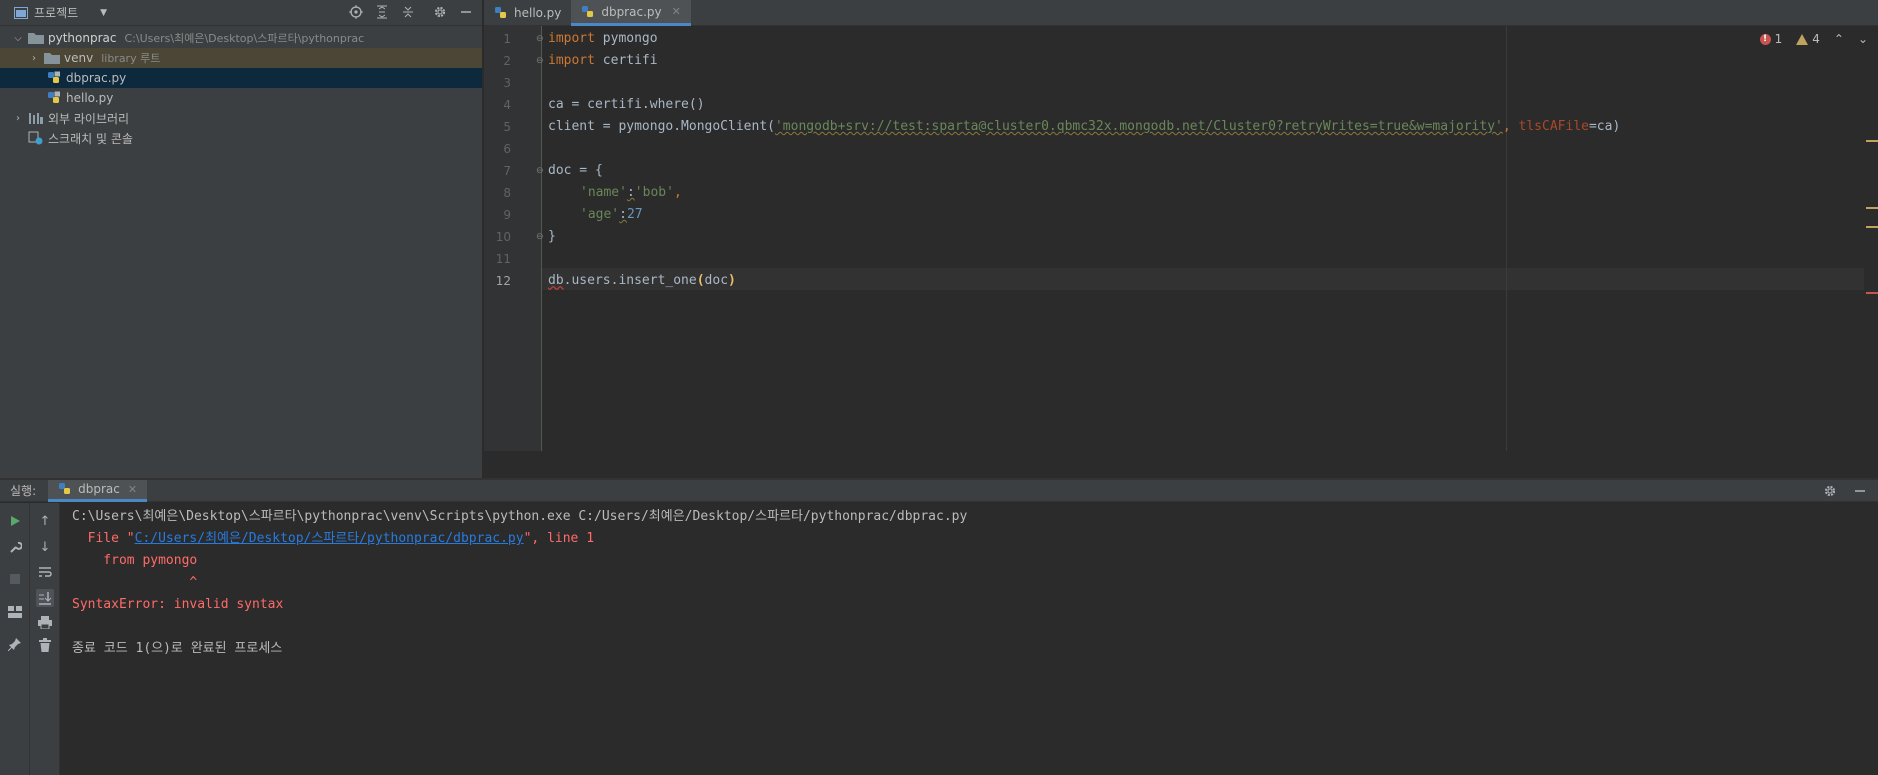  What do you see at coordinates (1181, 464) in the screenshot?
I see `editor-bottom-space` at bounding box center [1181, 464].